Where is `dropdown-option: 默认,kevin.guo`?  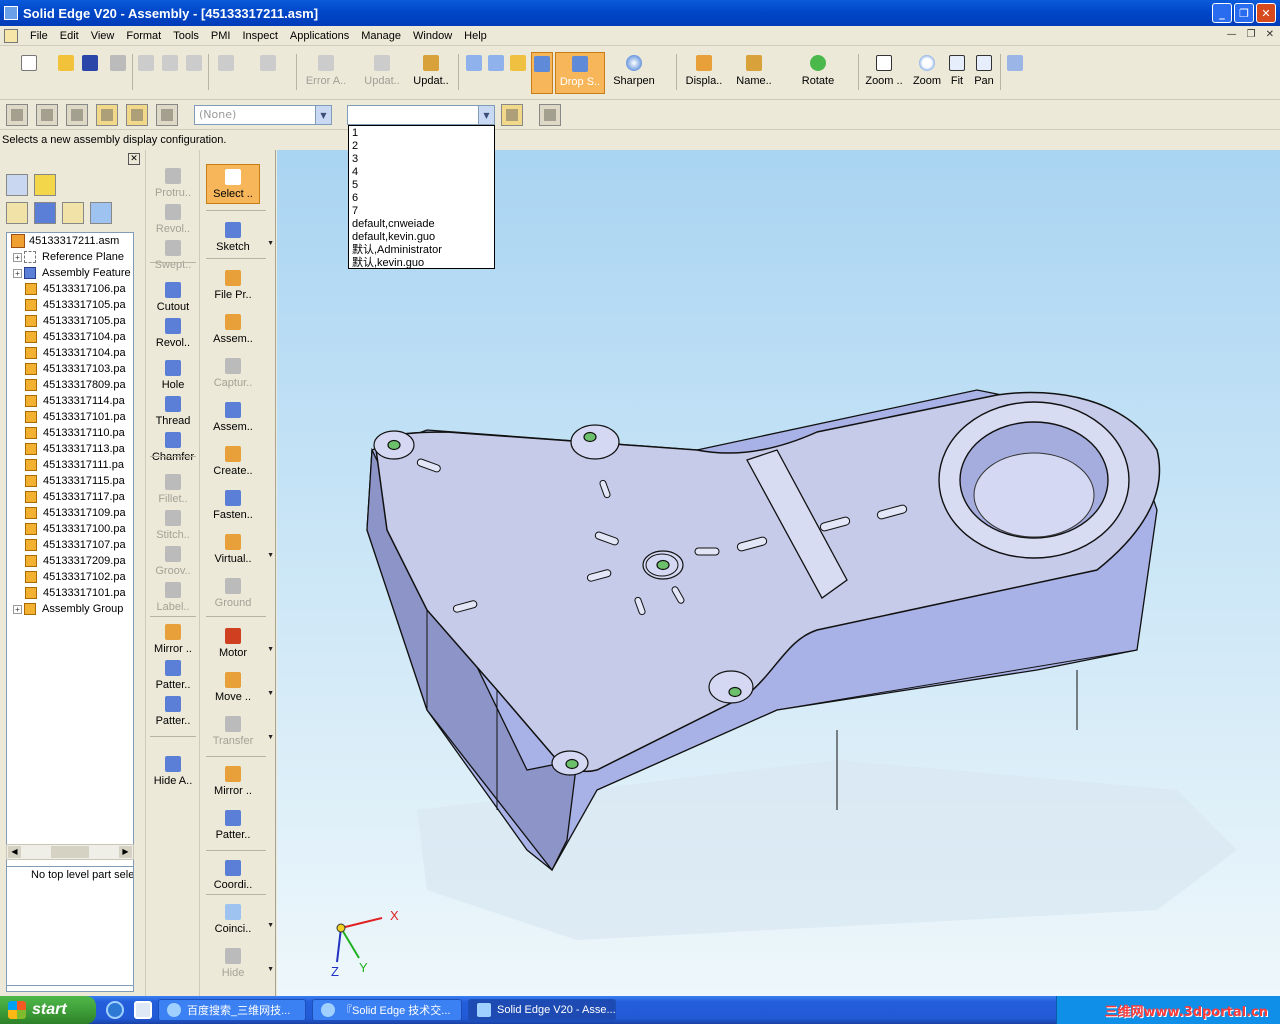
dropdown-option: 默认,kevin.guo is located at coordinates (421, 263).